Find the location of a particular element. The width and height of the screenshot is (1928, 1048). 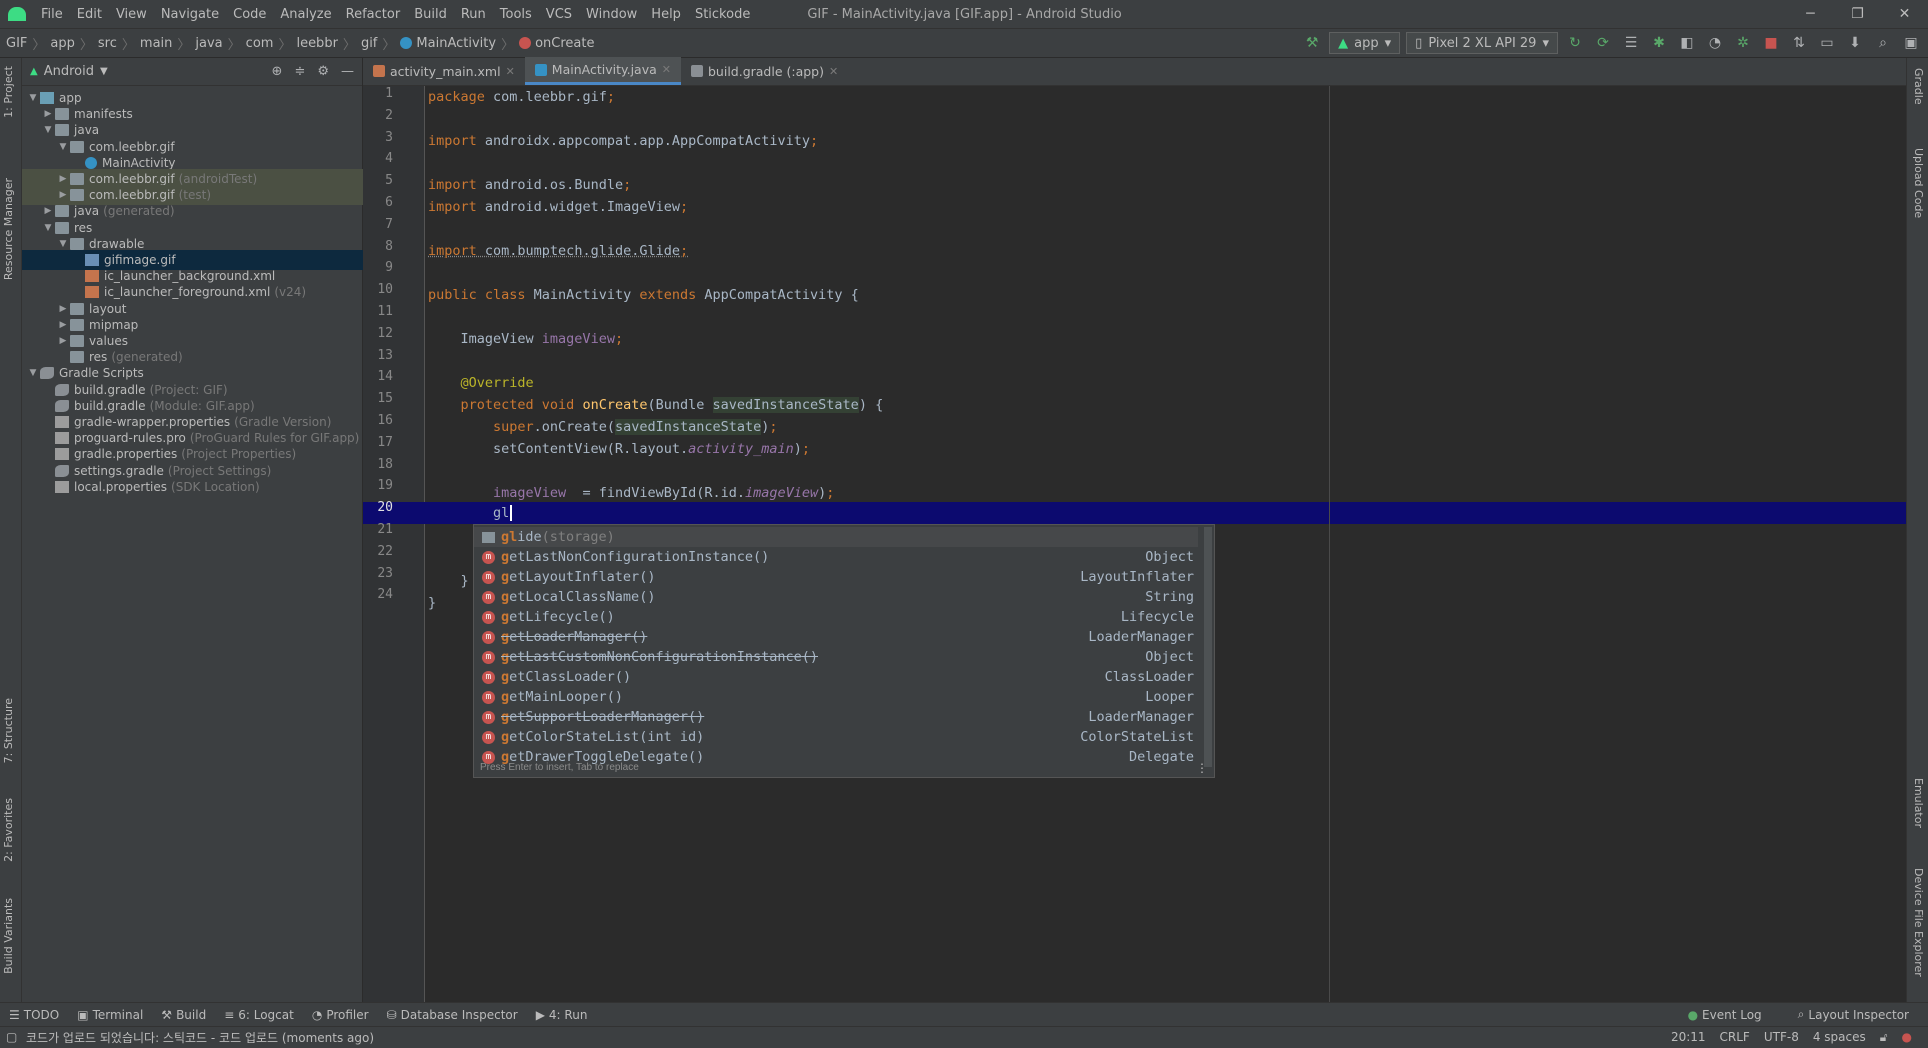

more-options-icon: ⋮ is located at coordinates (1202, 768).